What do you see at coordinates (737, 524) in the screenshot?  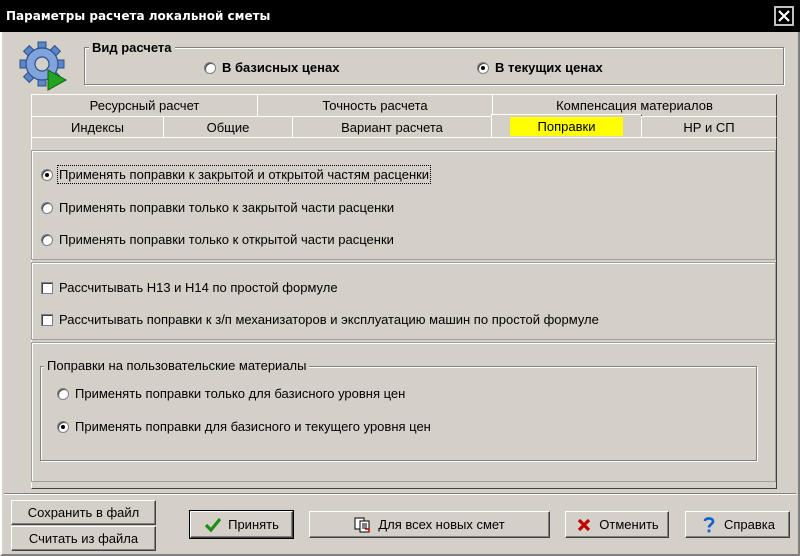 I see `help-button: Справка` at bounding box center [737, 524].